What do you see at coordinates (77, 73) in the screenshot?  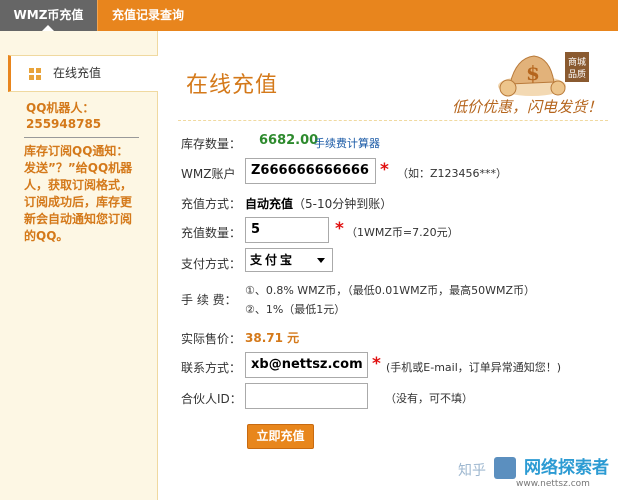 I see `sidebar-item-label: 在线充值` at bounding box center [77, 73].